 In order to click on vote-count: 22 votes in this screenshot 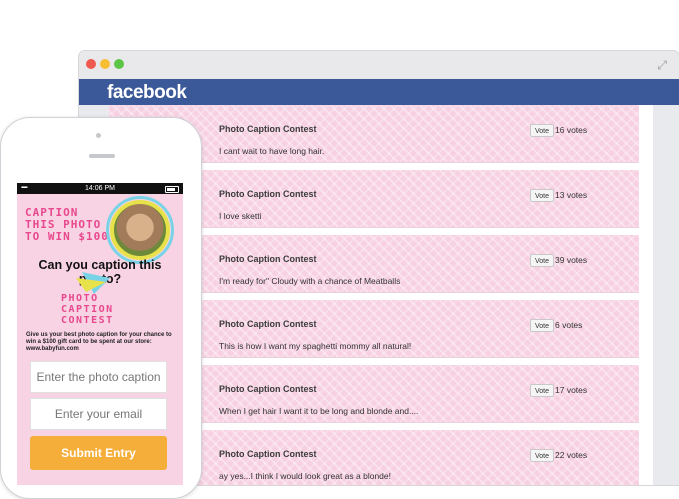, I will do `click(571, 455)`.